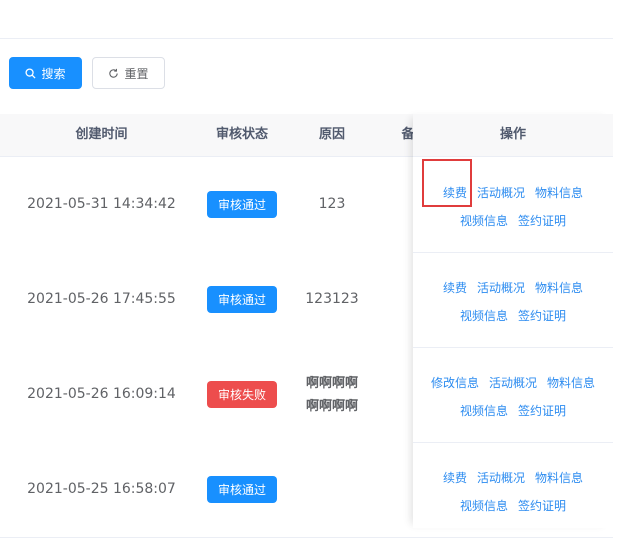 The image size is (620, 538). I want to click on reason-cell: 啊啊啊啊 啊啊啊啊, so click(332, 394).